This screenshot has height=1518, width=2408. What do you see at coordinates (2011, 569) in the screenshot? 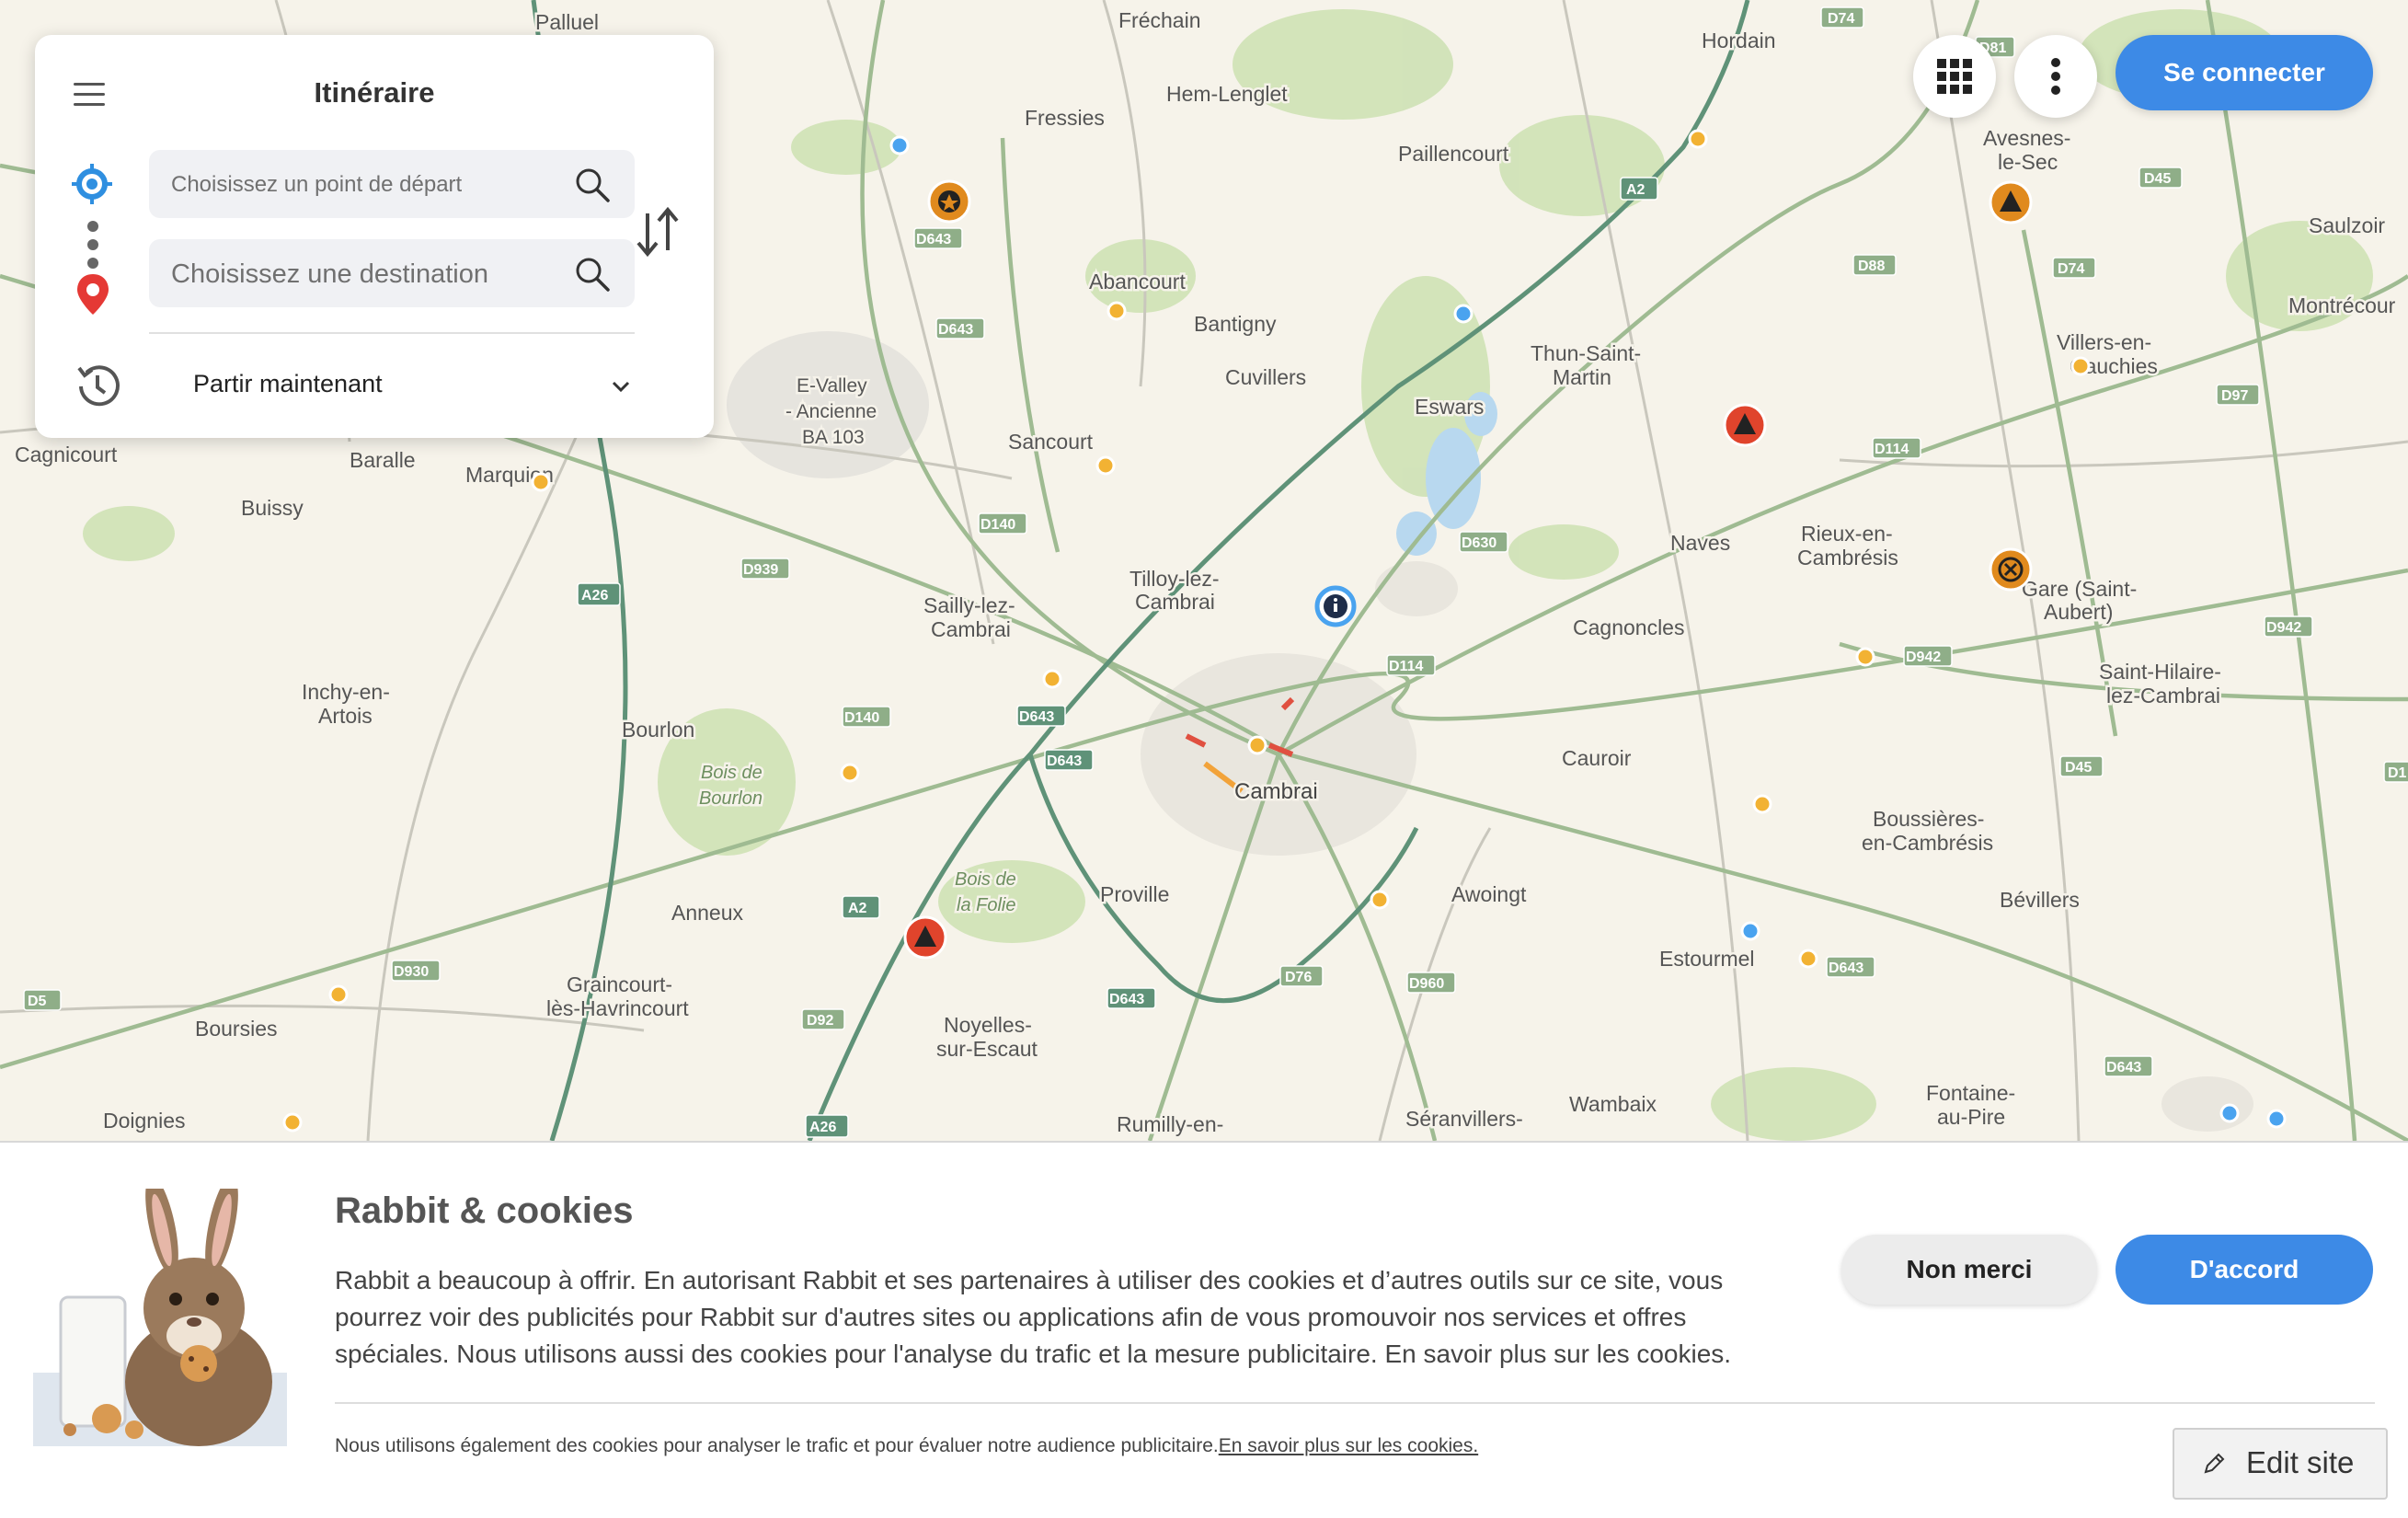
I see `closed-road-icon` at bounding box center [2011, 569].